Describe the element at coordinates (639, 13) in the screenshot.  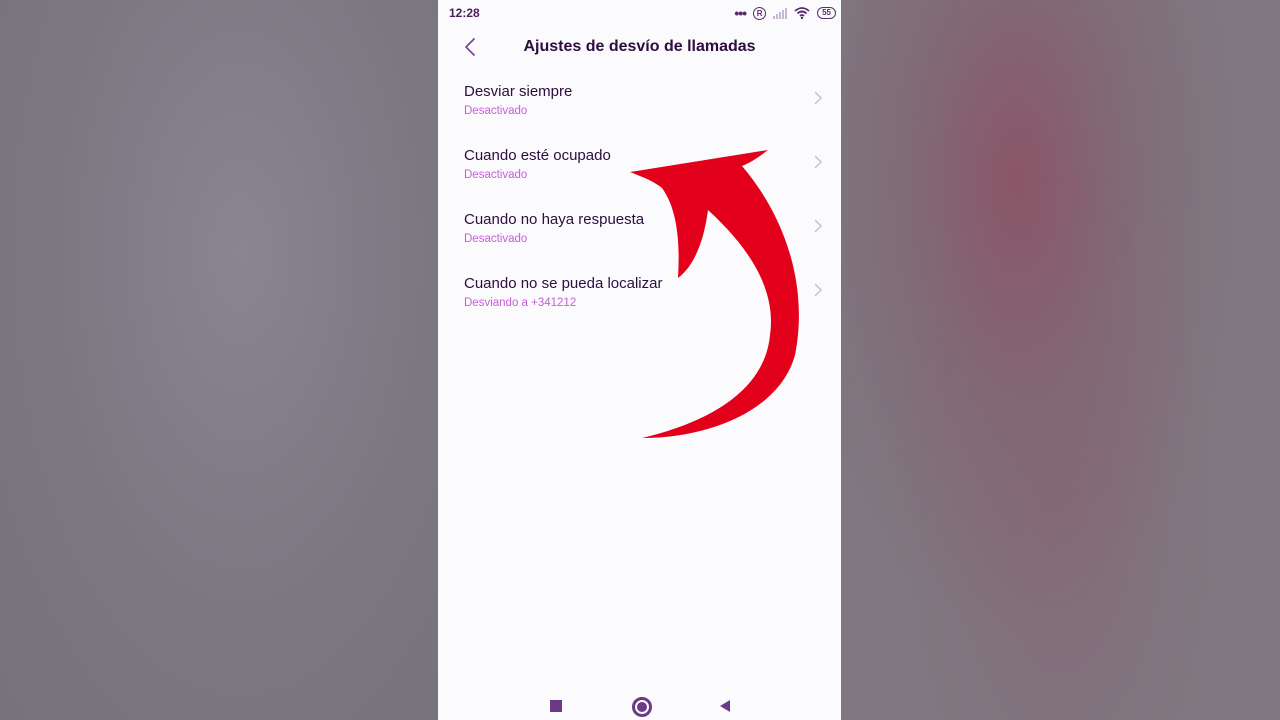
I see `status-bar: 12:28 ••• R 55` at that location.